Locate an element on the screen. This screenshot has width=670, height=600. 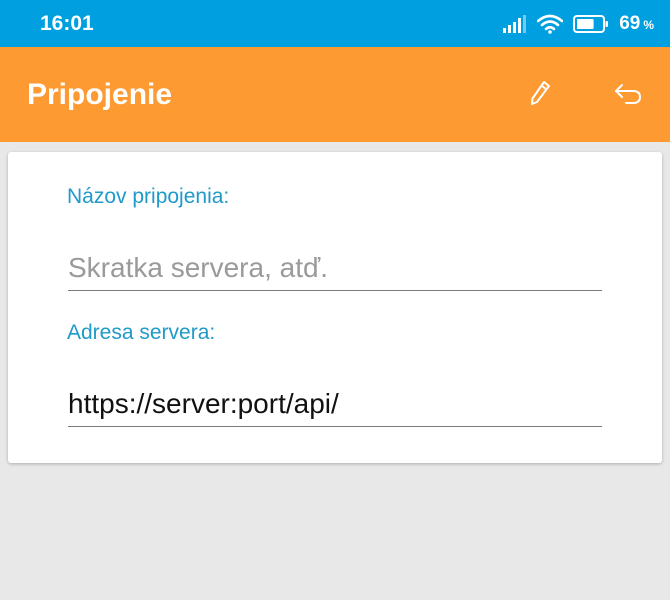
undo-icon is located at coordinates (628, 95).